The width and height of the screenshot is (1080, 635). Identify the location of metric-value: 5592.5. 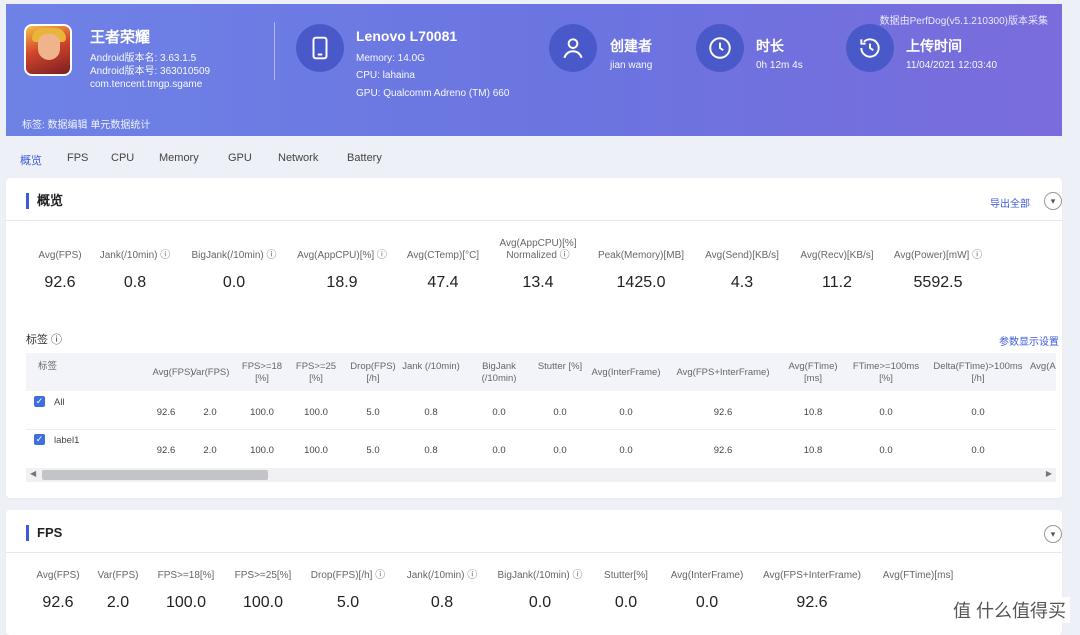
(938, 282).